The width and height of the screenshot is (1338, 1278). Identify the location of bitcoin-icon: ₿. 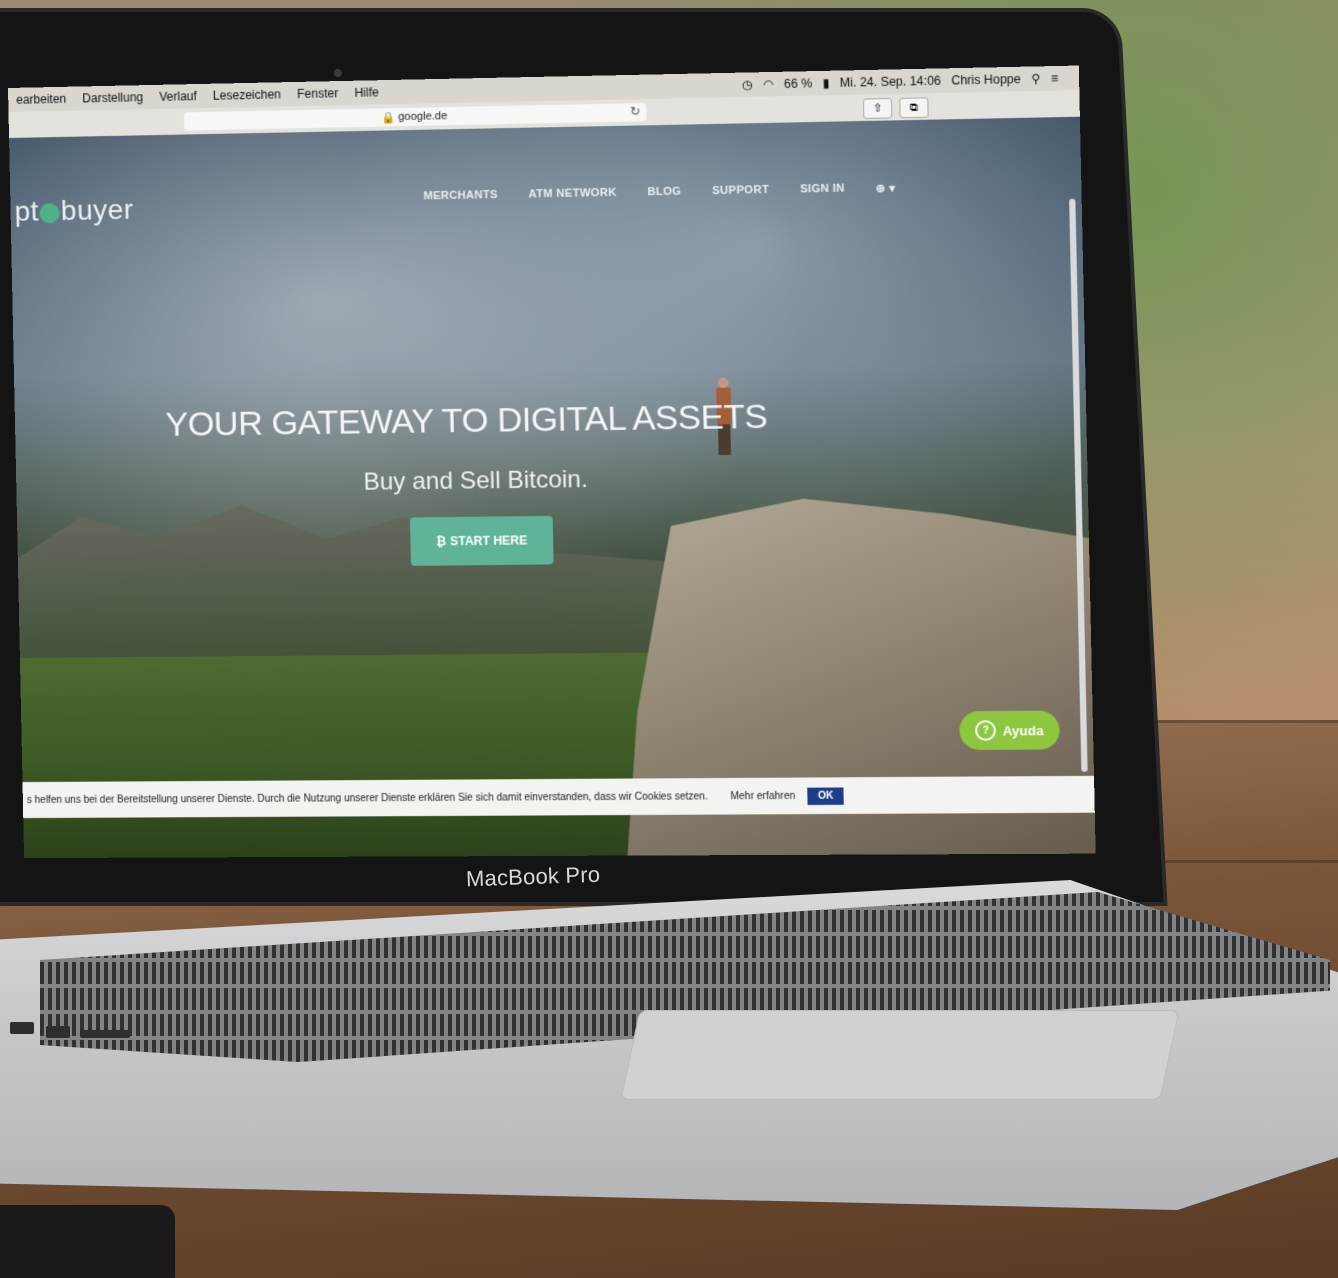
(441, 541).